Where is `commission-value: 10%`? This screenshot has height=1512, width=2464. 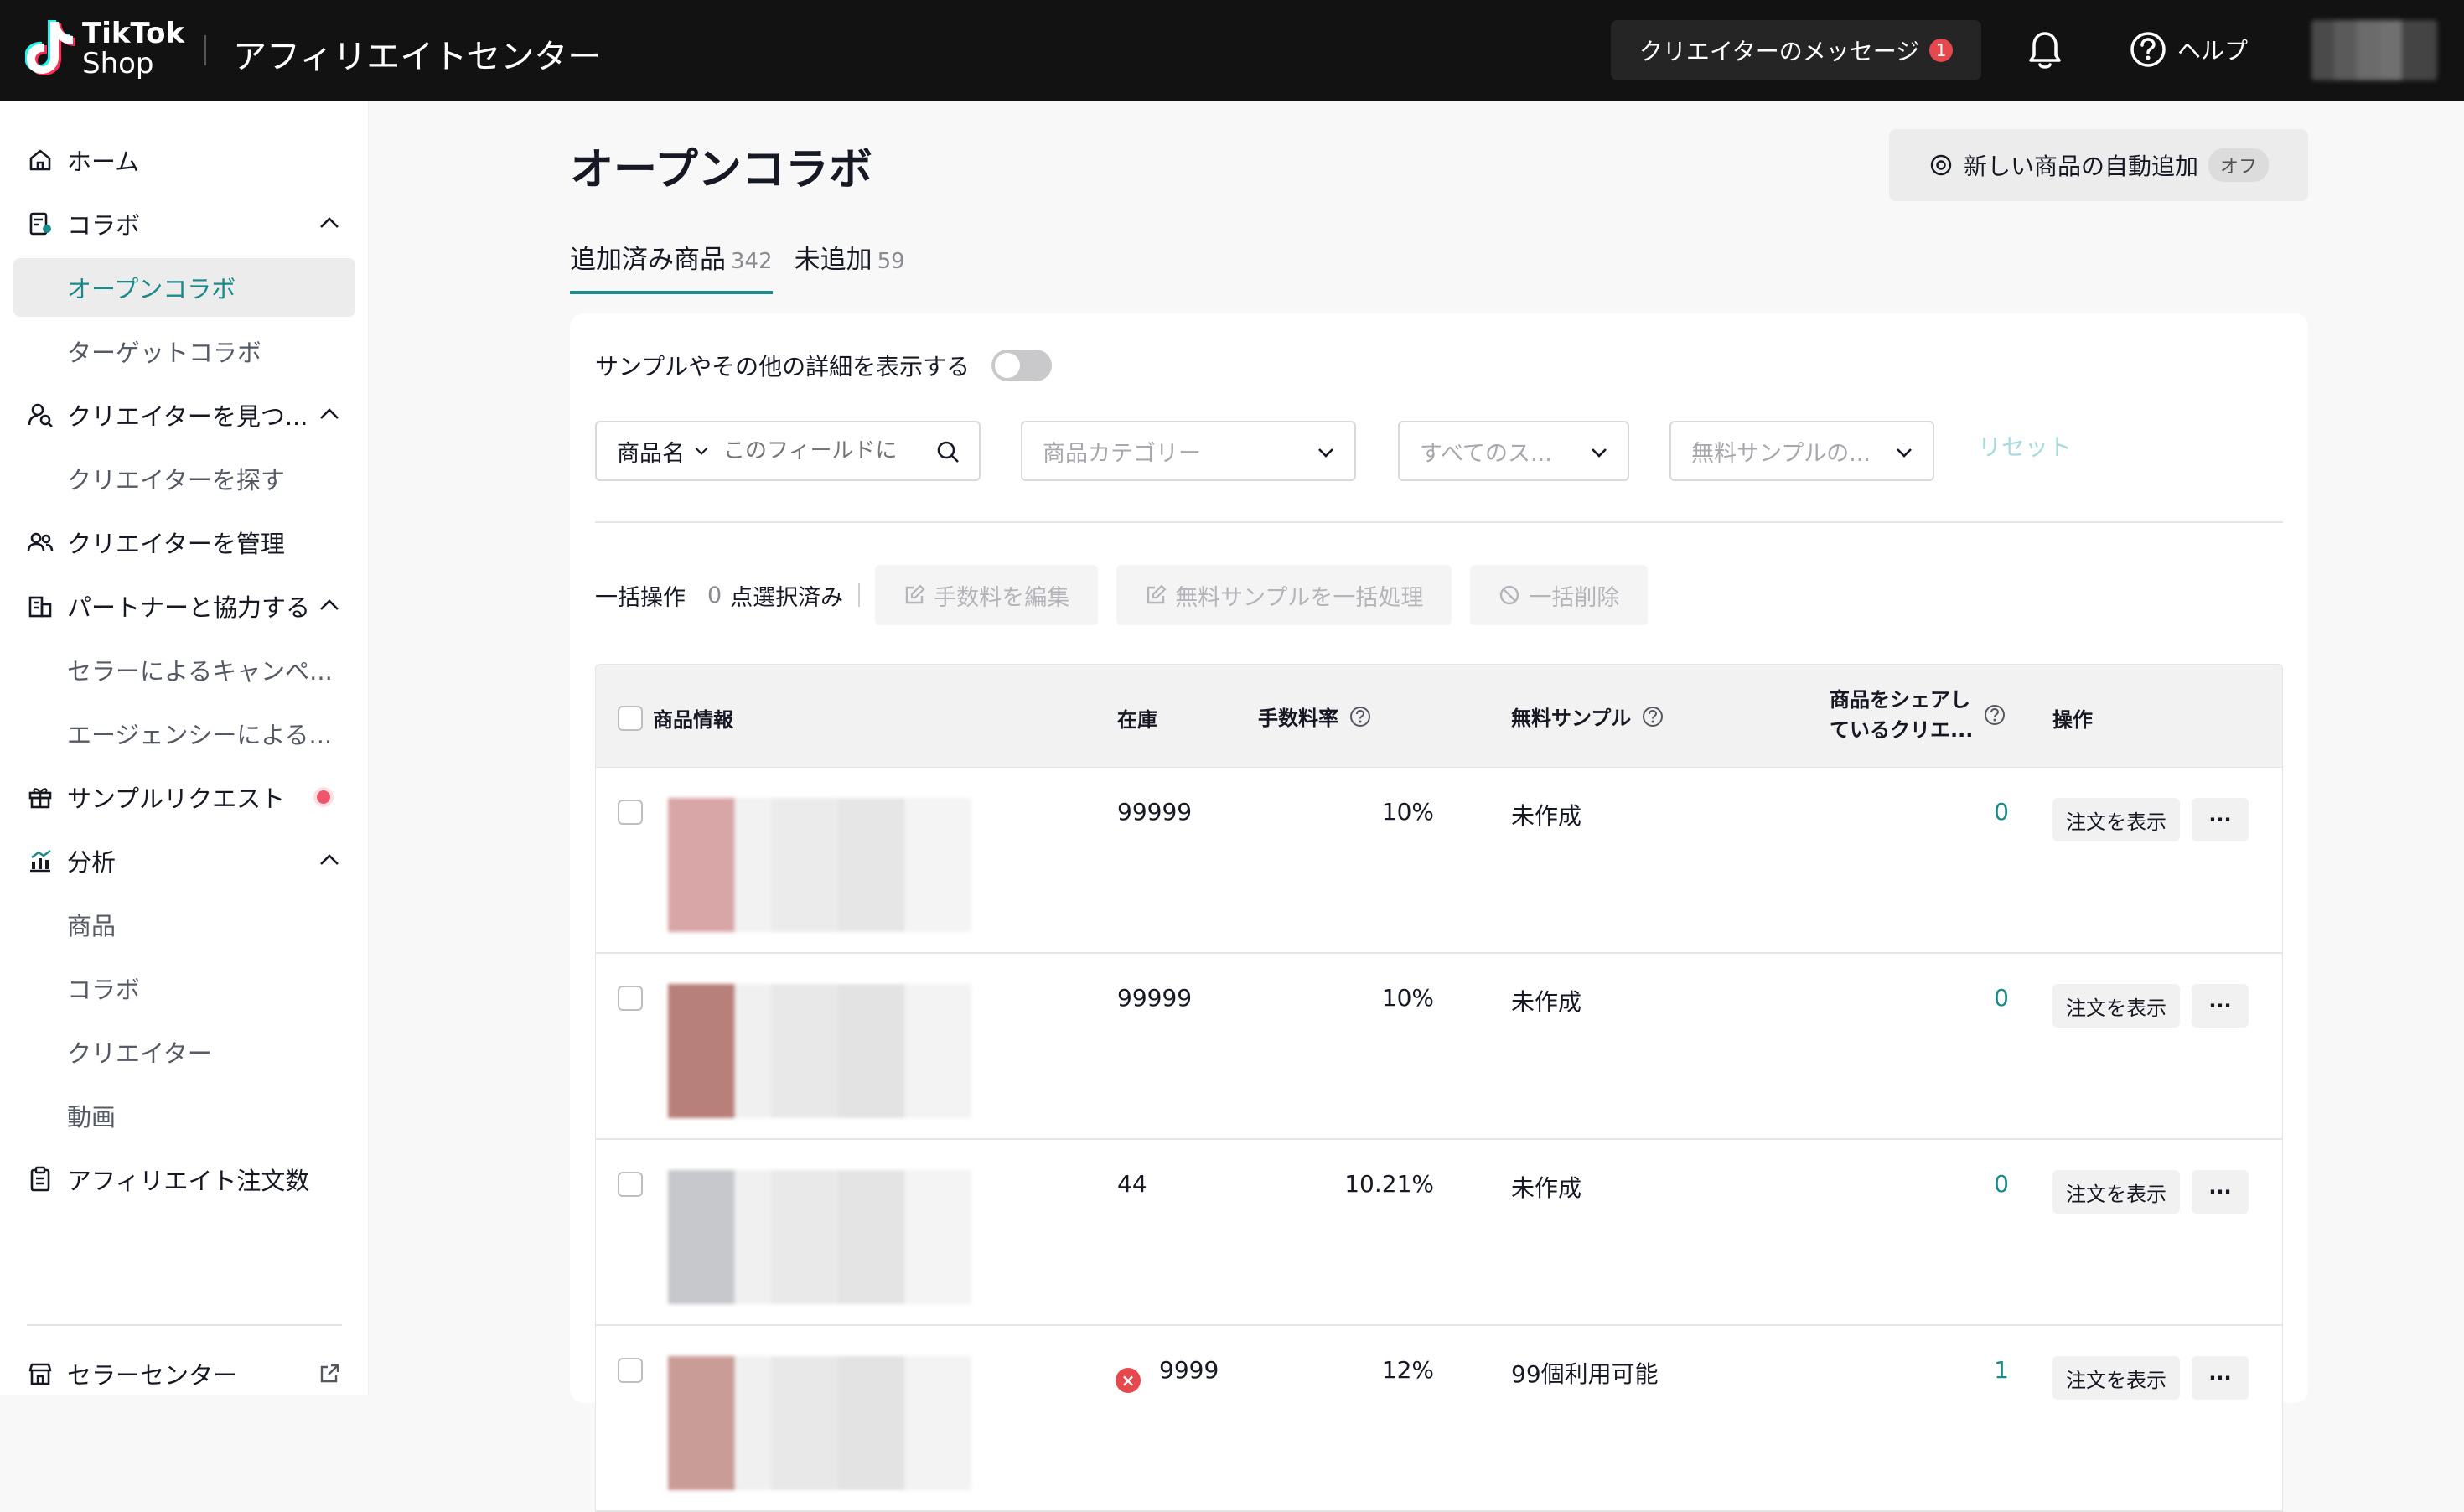 commission-value: 10% is located at coordinates (1407, 998).